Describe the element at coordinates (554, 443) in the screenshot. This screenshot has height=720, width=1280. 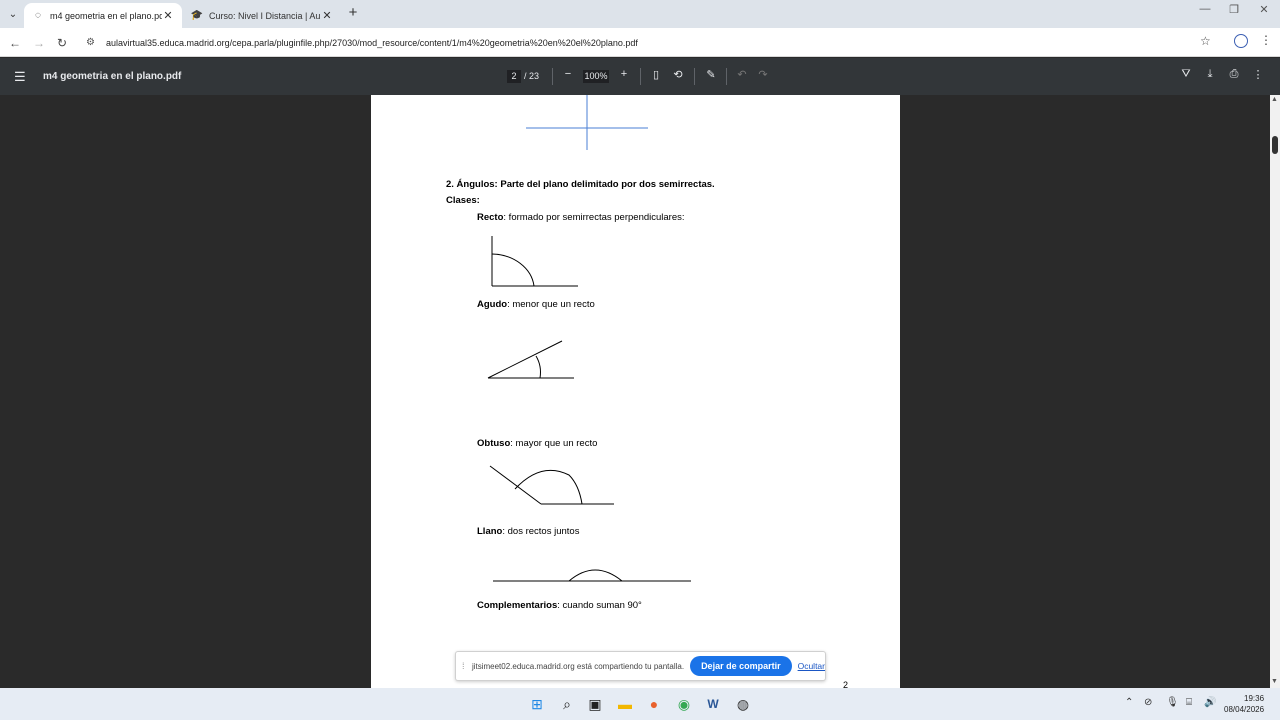
I see `item-desc: : mayor que un recto` at that location.